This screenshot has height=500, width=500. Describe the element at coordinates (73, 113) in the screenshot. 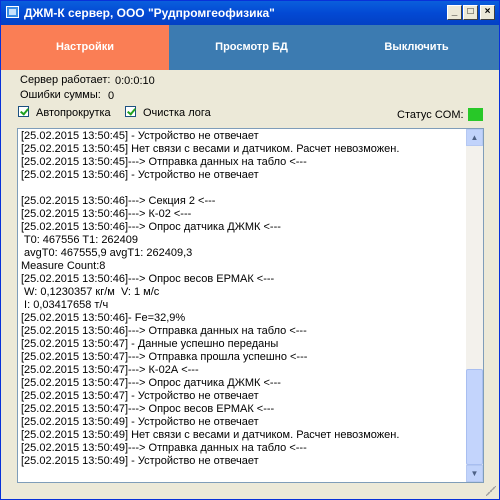

I see `autoscroll-label: Автопрокрутка` at that location.